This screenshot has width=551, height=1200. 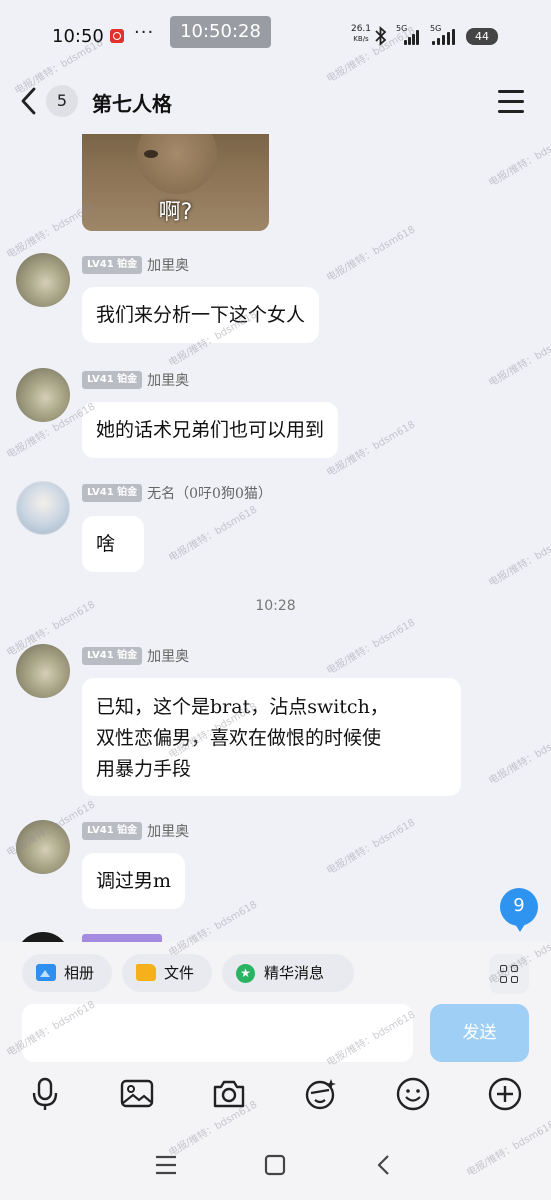 What do you see at coordinates (242, 707) in the screenshot?
I see `message-line: 已知，这个是brat，沾点switch，` at bounding box center [242, 707].